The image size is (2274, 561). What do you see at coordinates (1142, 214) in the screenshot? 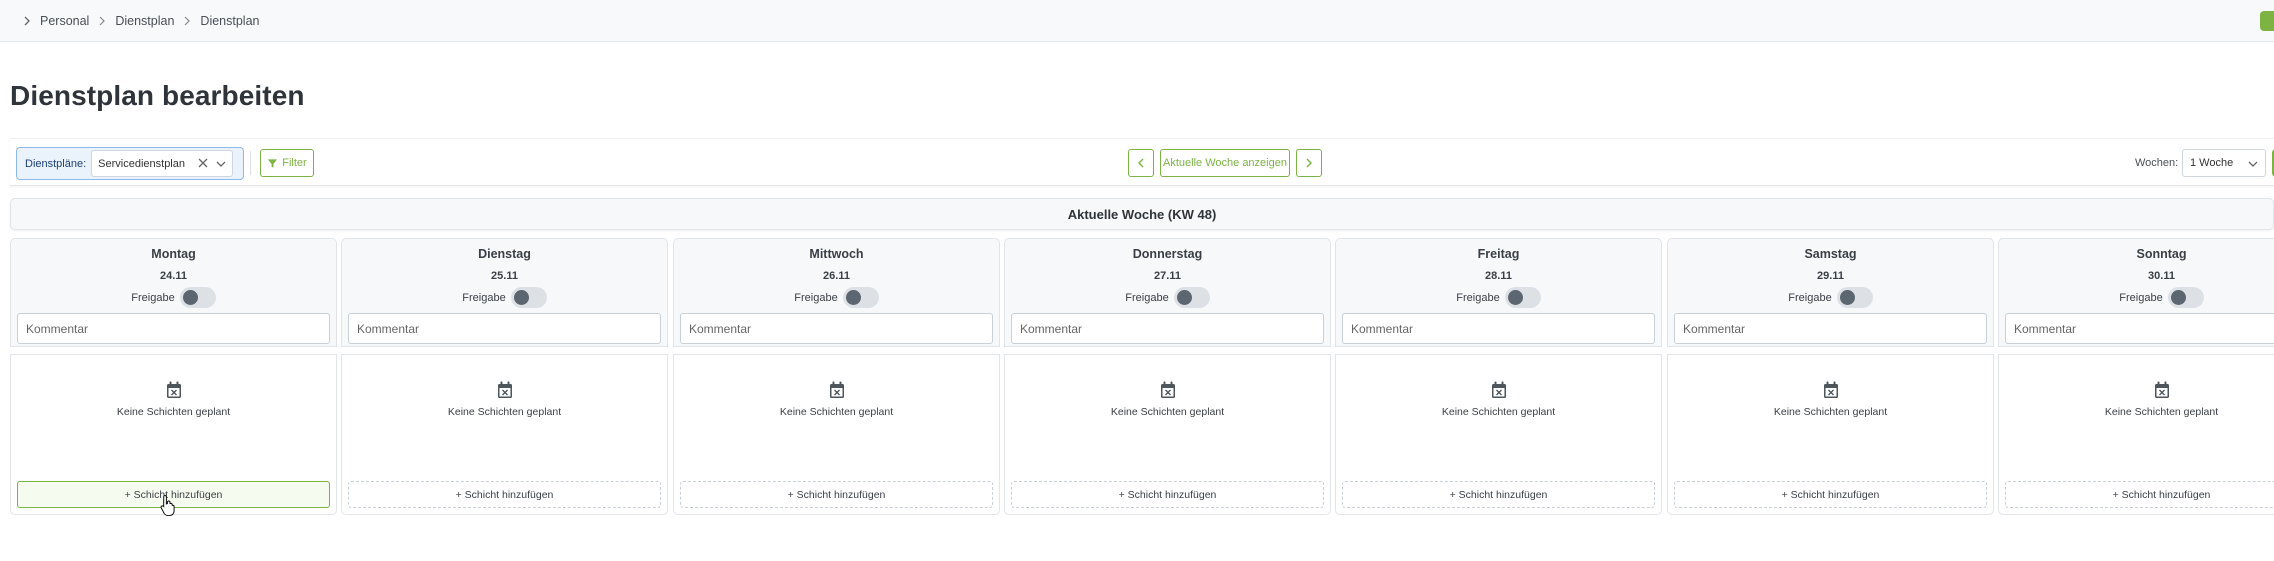
I see `week-header: Aktuelle Woche (KW 48)` at bounding box center [1142, 214].